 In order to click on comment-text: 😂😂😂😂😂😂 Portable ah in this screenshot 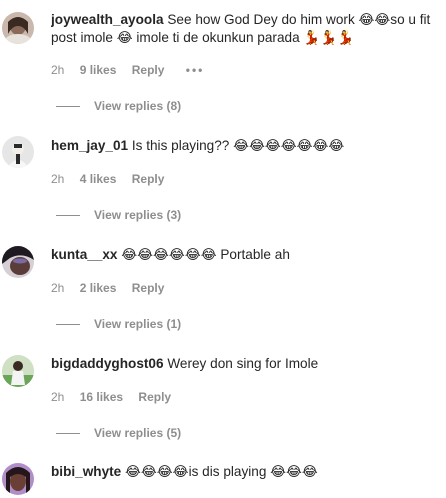, I will do `click(205, 254)`.